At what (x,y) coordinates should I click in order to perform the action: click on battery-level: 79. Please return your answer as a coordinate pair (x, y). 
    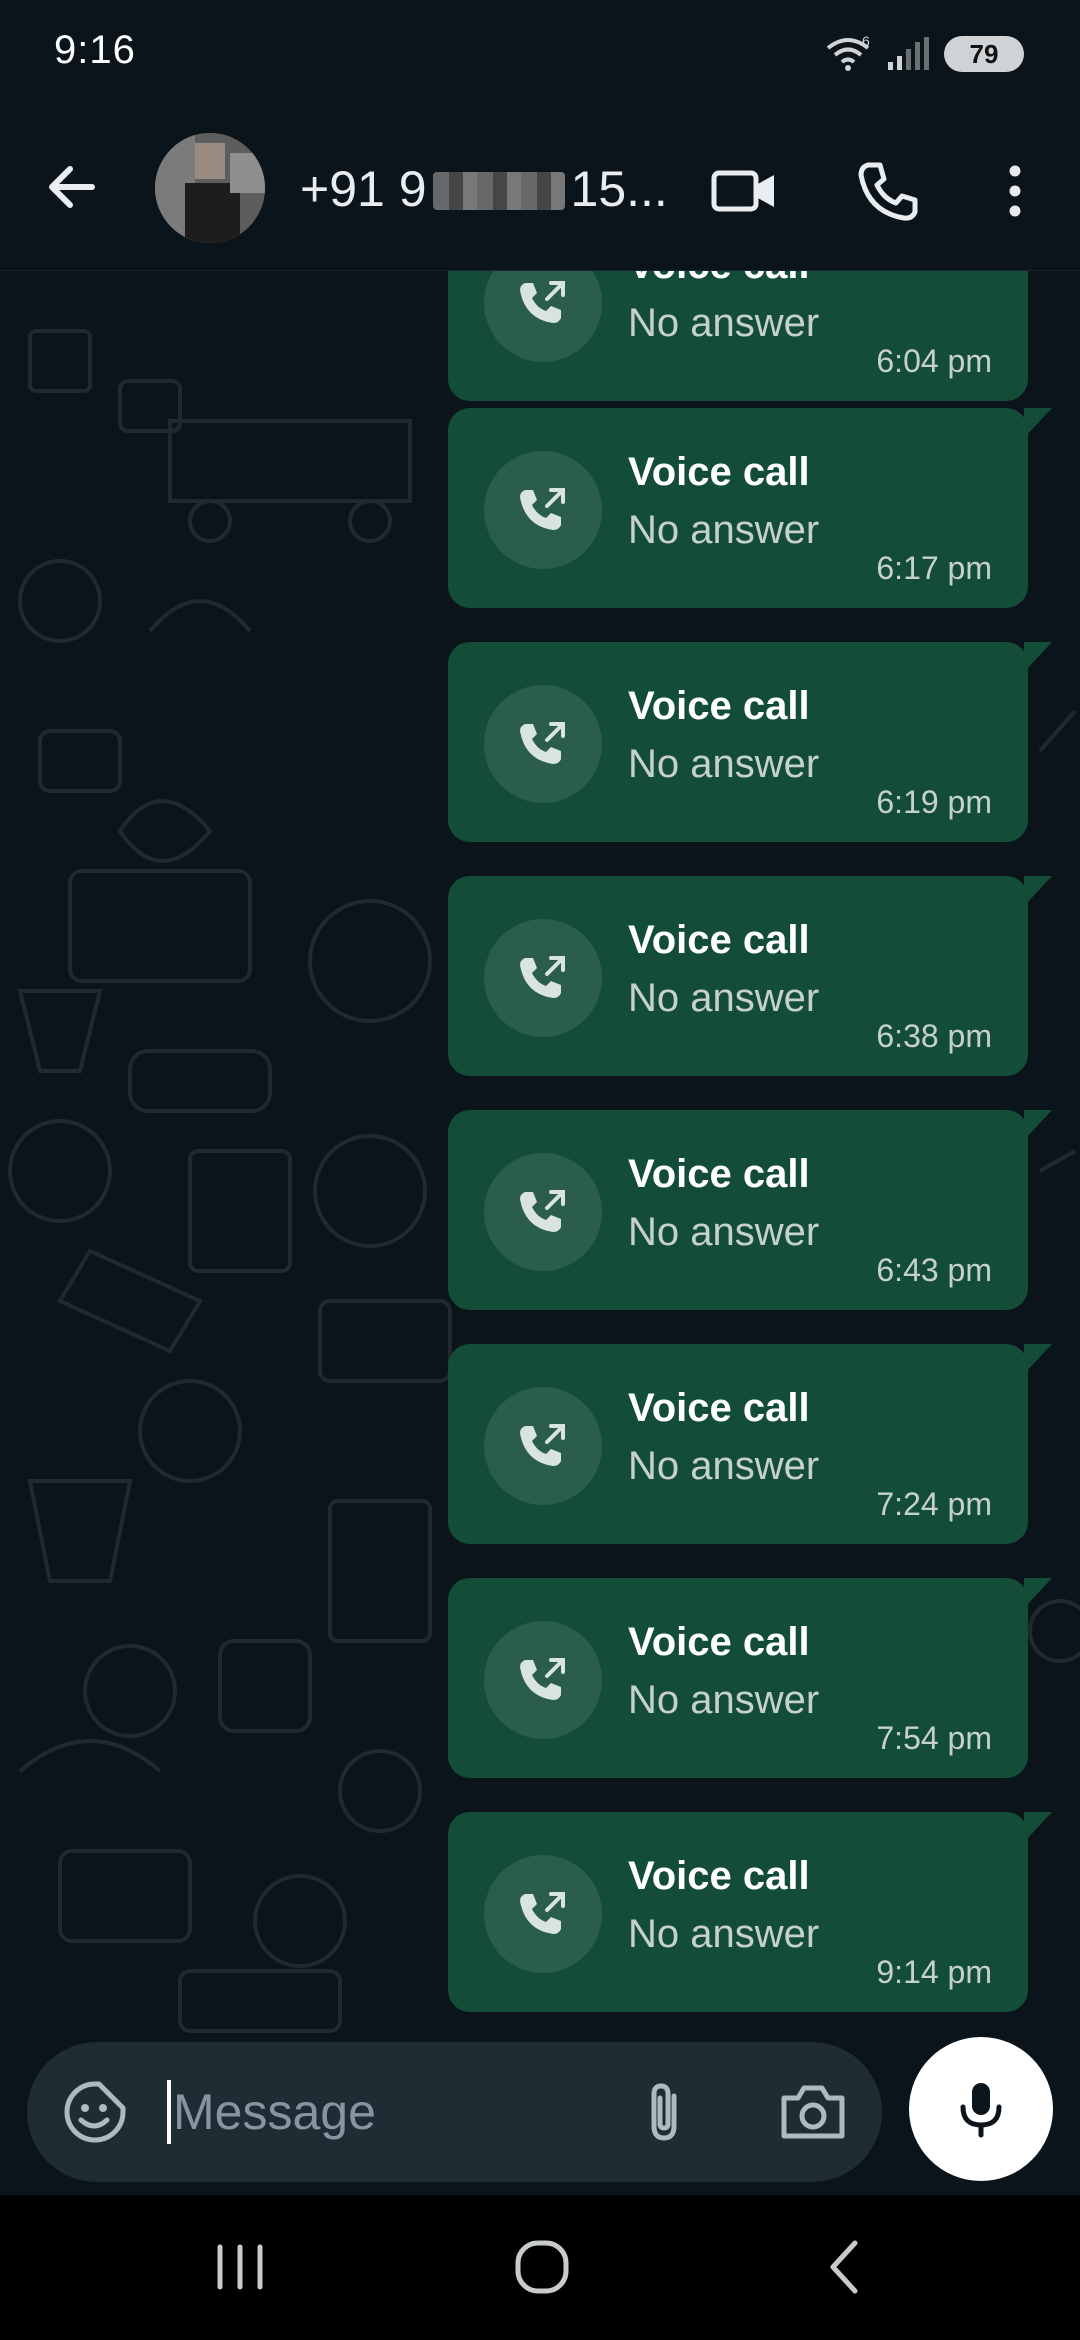
    Looking at the image, I should click on (984, 53).